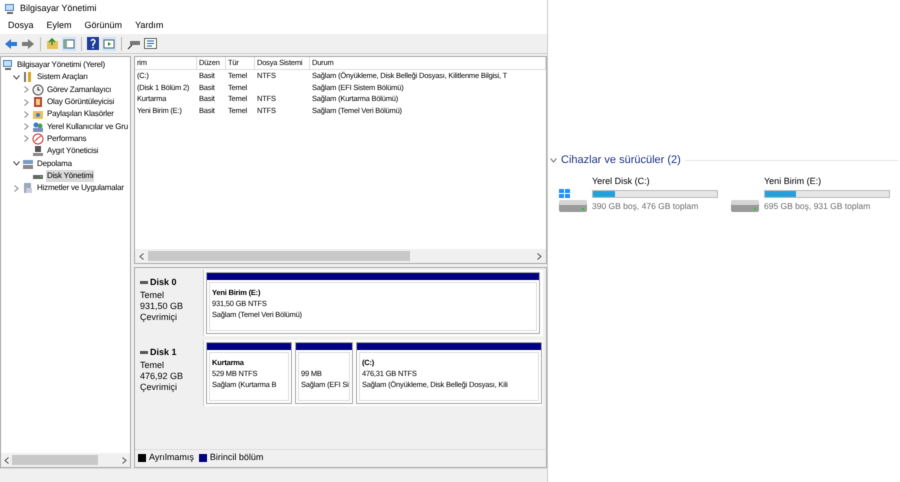 Image resolution: width=900 pixels, height=482 pixels. I want to click on tree-item: Bilgisayar Yönetimi (Yerel), so click(61, 65).